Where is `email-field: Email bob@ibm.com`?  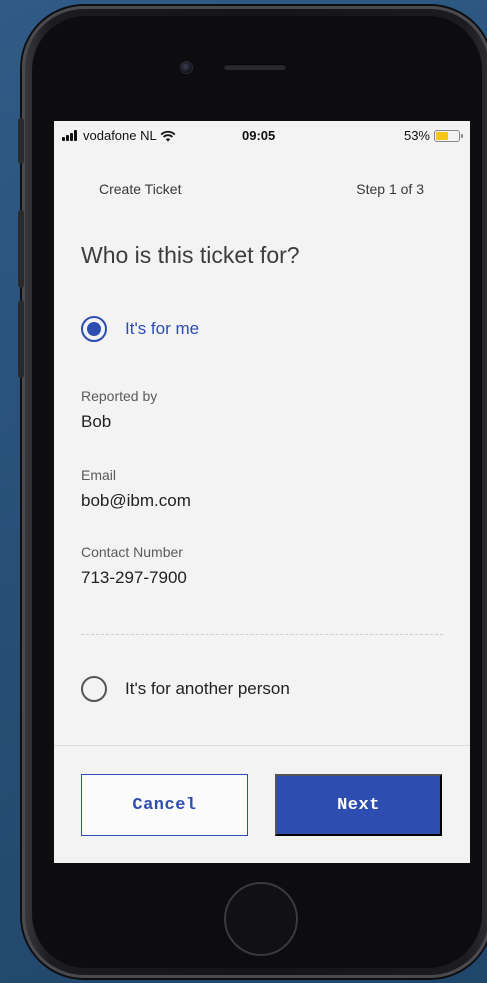 email-field: Email bob@ibm.com is located at coordinates (136, 489).